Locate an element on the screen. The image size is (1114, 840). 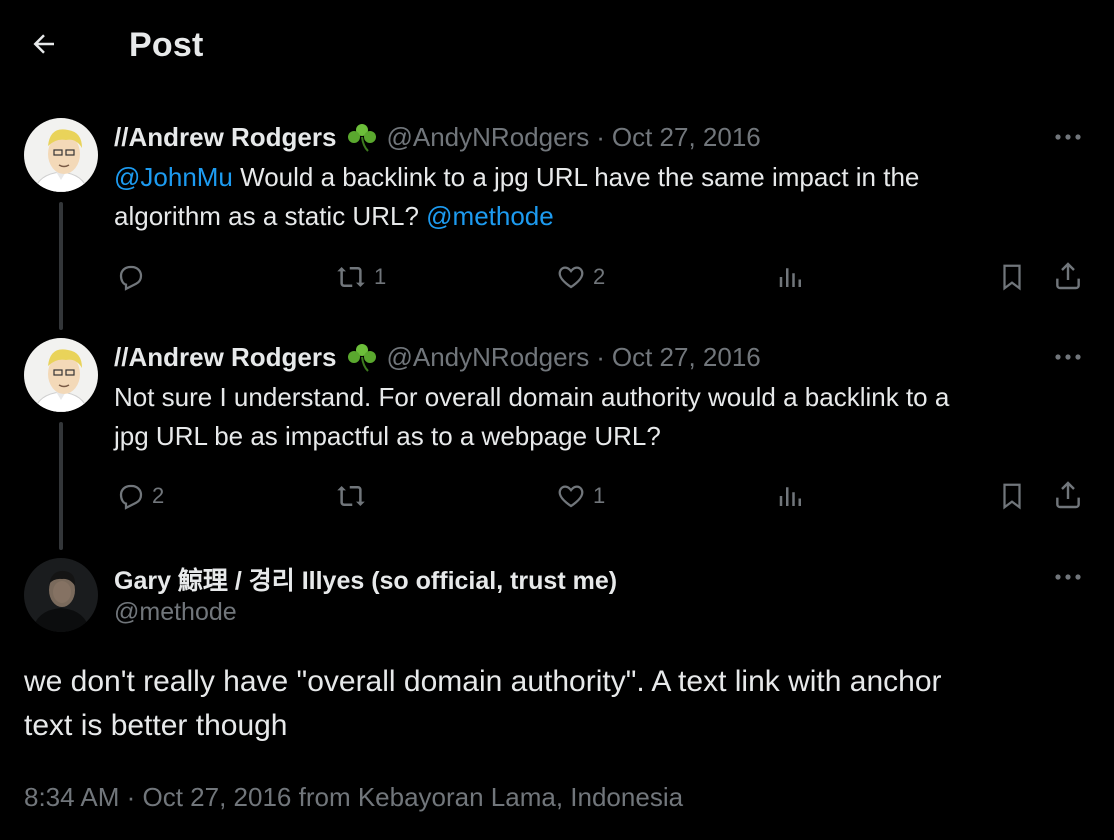
like-button: 2 is located at coordinates (580, 277).